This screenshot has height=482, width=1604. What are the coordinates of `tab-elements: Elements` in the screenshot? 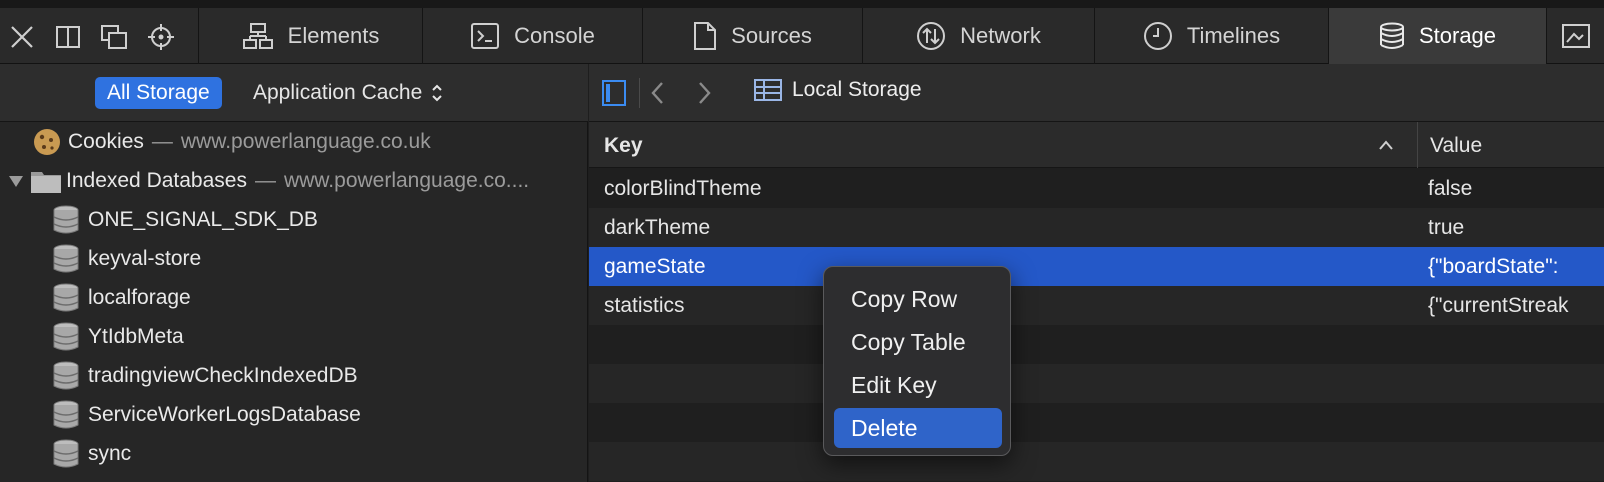 It's located at (310, 36).